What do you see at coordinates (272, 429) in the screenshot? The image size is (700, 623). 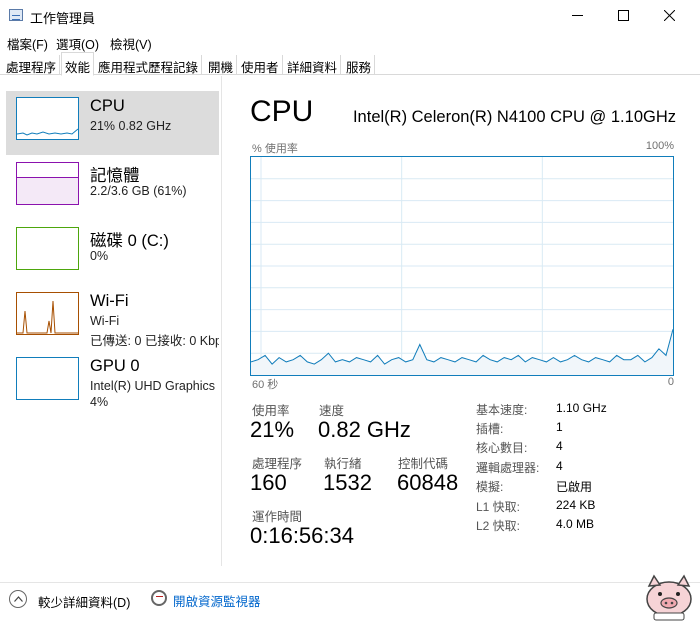 I see `utilization-value: 21%` at bounding box center [272, 429].